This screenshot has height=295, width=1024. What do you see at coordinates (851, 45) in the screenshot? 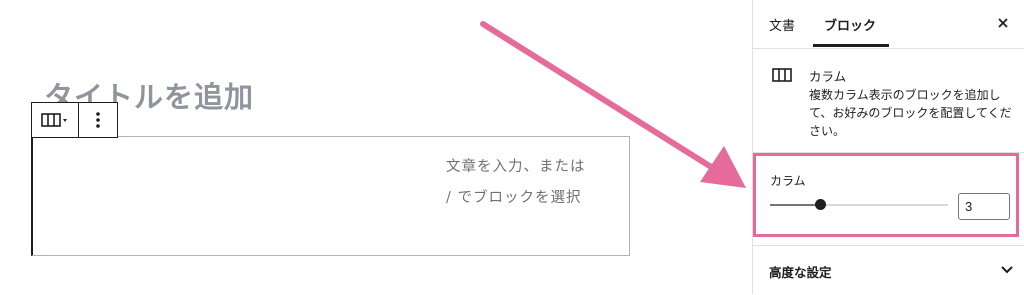
I see `active-tab-indicator` at bounding box center [851, 45].